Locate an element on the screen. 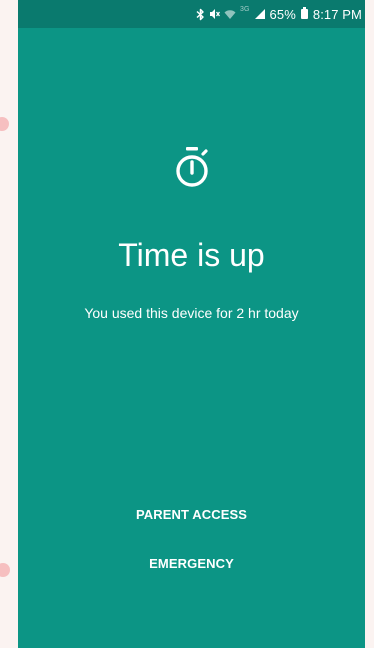 The height and width of the screenshot is (648, 374). signal-icon is located at coordinates (260, 14).